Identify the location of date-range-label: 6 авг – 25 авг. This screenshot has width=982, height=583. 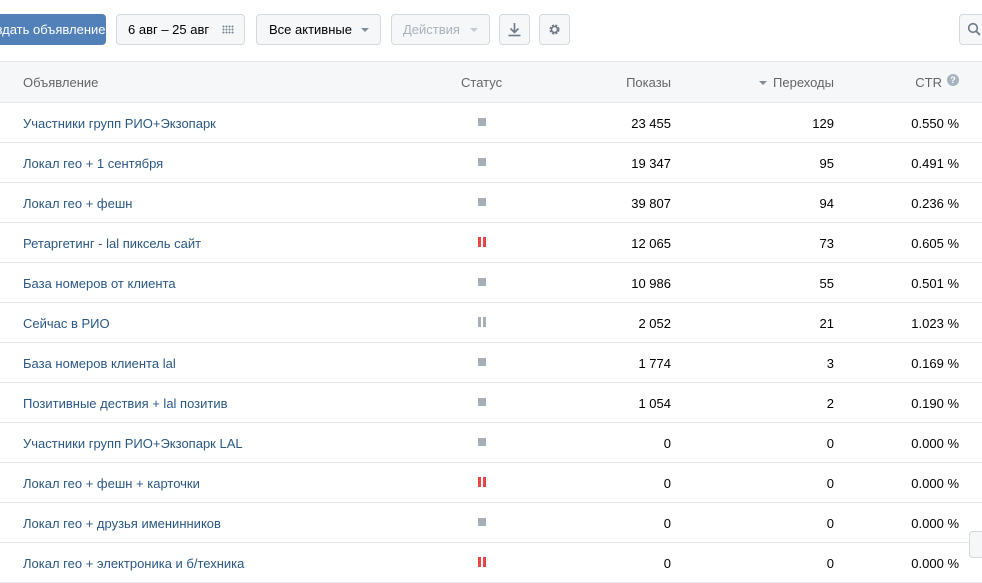
(169, 29).